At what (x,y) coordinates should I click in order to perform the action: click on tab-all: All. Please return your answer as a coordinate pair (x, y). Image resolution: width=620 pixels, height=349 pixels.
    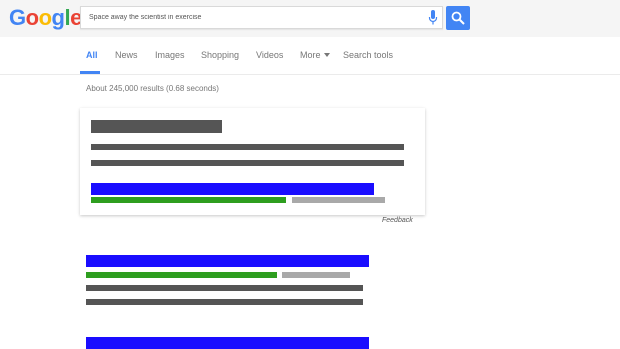
    Looking at the image, I should click on (92, 55).